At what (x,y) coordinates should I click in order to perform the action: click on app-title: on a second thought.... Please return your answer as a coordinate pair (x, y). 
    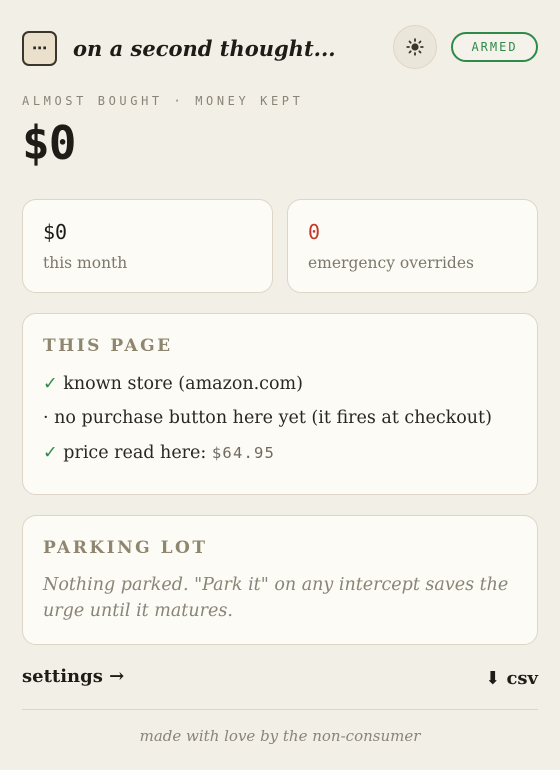
    Looking at the image, I should click on (204, 48).